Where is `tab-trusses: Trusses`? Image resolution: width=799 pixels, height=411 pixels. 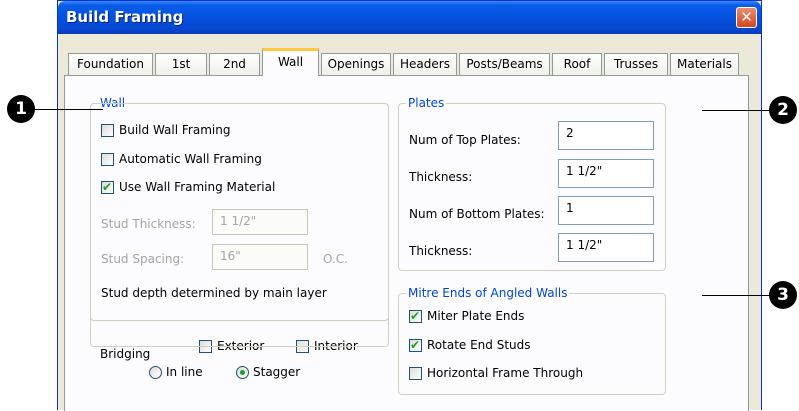 tab-trusses: Trusses is located at coordinates (636, 64).